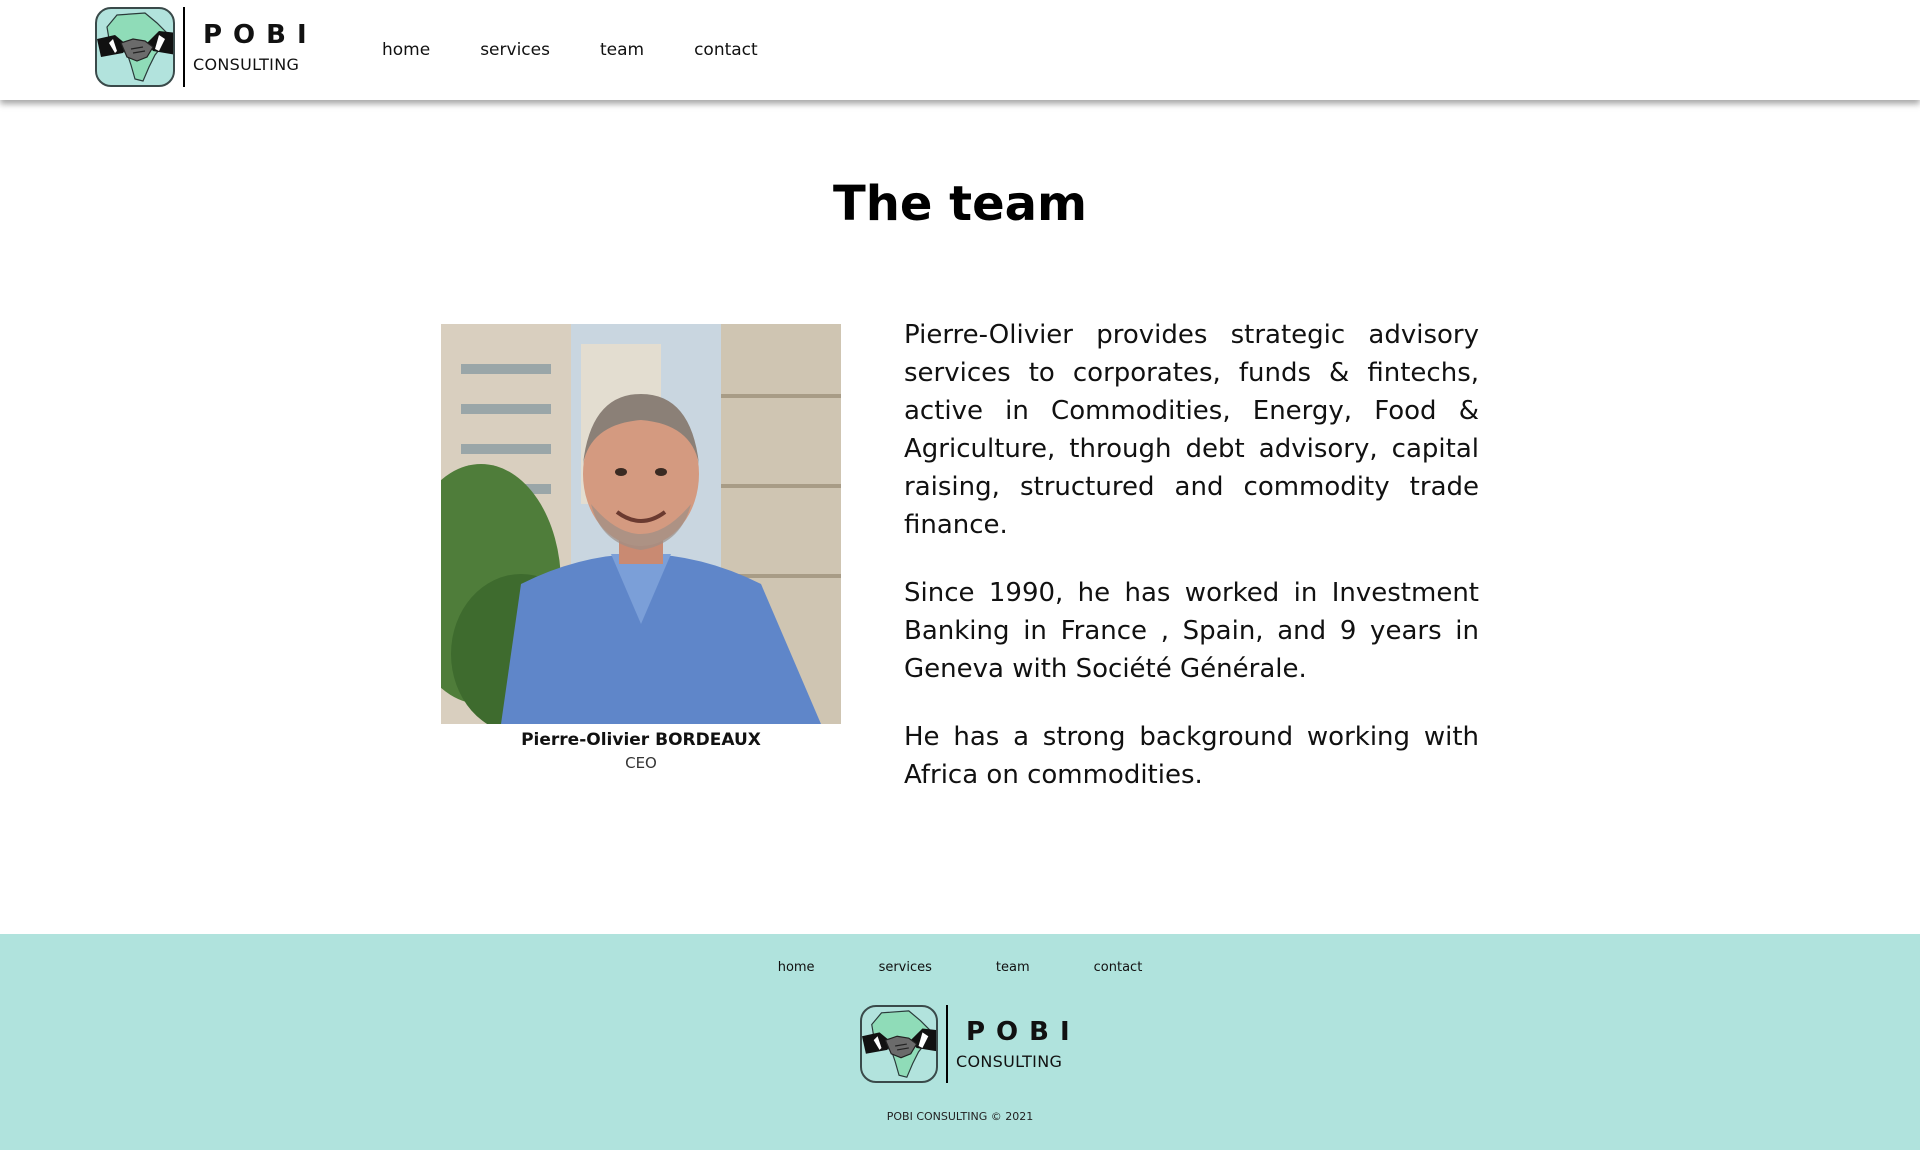 This screenshot has width=1920, height=1150. What do you see at coordinates (406, 50) in the screenshot?
I see `nav-home: home` at bounding box center [406, 50].